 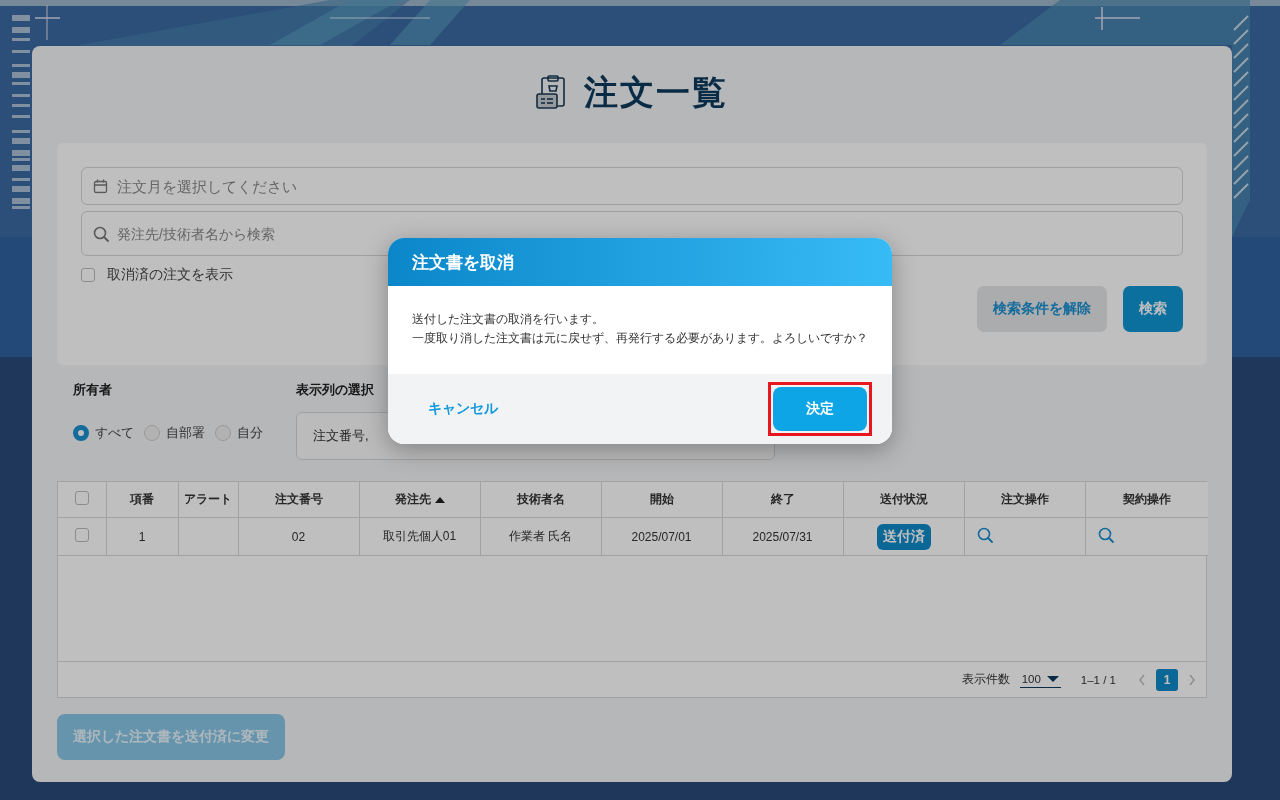 What do you see at coordinates (656, 92) in the screenshot?
I see `page-title: 注文一覧` at bounding box center [656, 92].